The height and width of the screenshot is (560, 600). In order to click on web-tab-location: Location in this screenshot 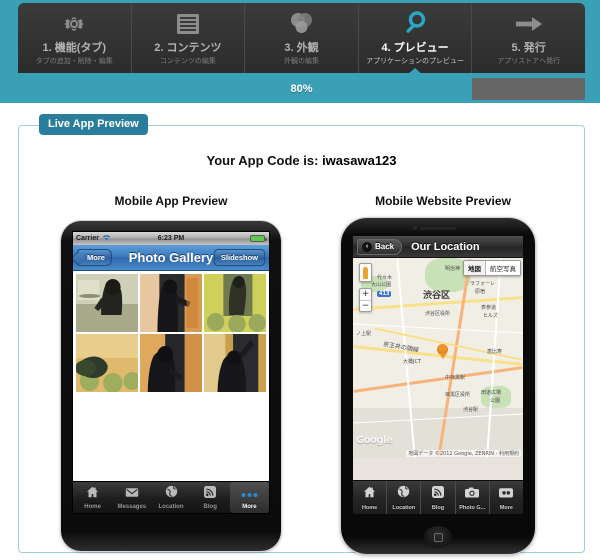, I will do `click(404, 497)`.